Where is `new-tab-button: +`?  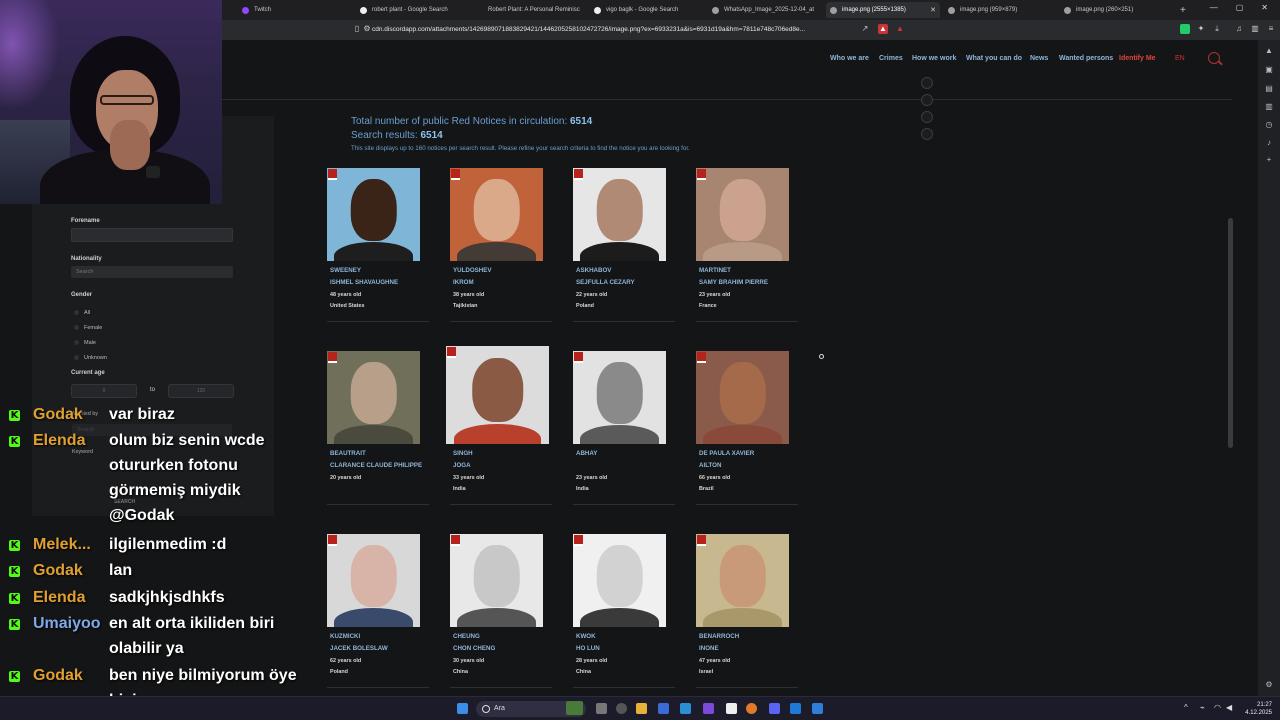 new-tab-button: + is located at coordinates (1183, 10).